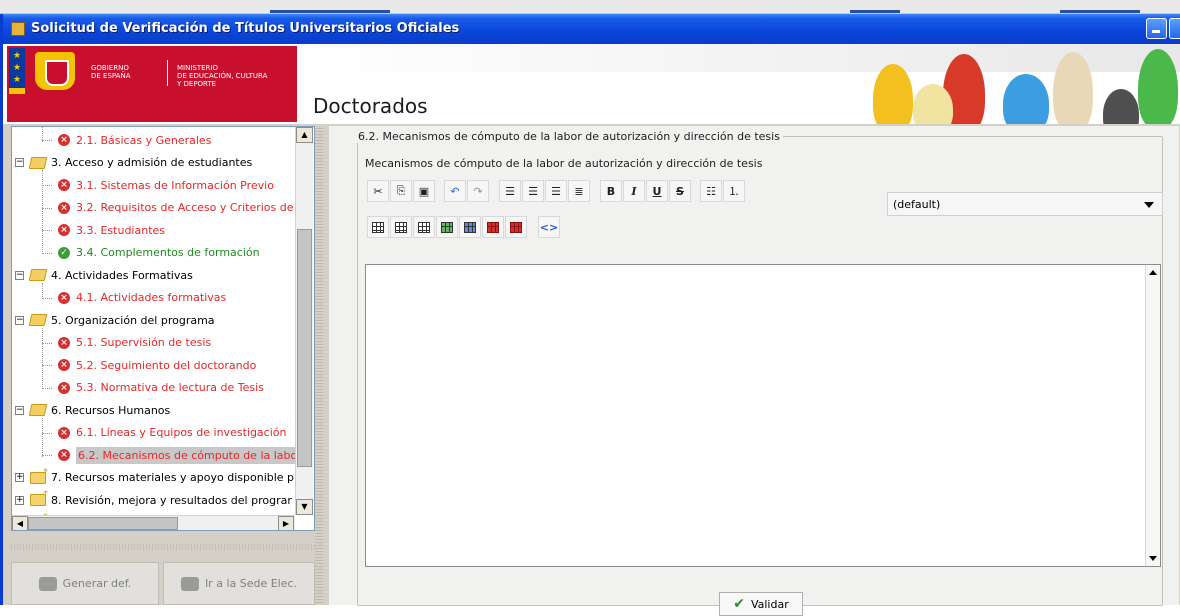  Describe the element at coordinates (319, 365) in the screenshot. I see `panel-splitter` at that location.